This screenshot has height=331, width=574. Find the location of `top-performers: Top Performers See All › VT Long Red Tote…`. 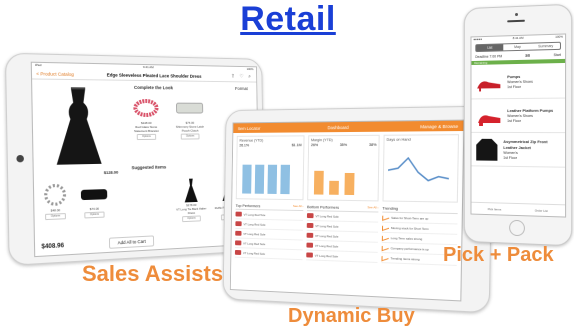

top-performers: Top Performers See All › VT Long Red Tote… is located at coordinates (269, 231).